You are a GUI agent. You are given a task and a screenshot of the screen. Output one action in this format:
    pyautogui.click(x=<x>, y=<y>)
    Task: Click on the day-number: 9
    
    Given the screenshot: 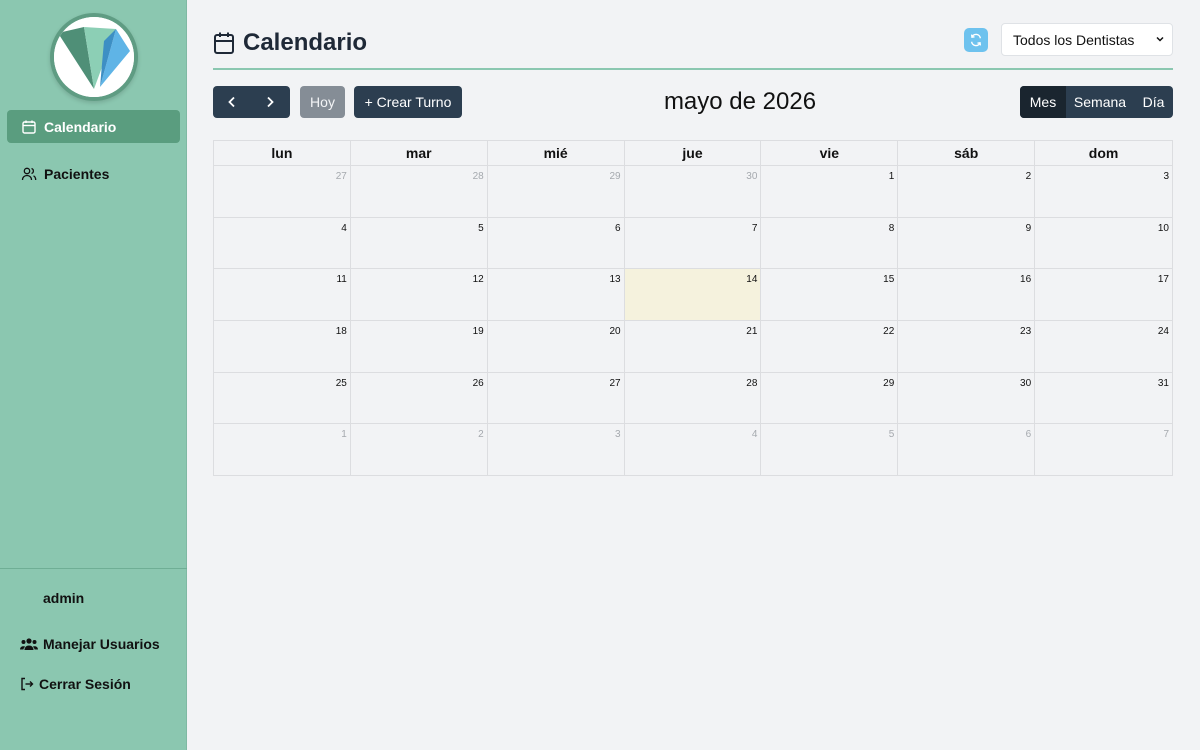 What is the action you would take?
    pyautogui.click(x=1029, y=228)
    